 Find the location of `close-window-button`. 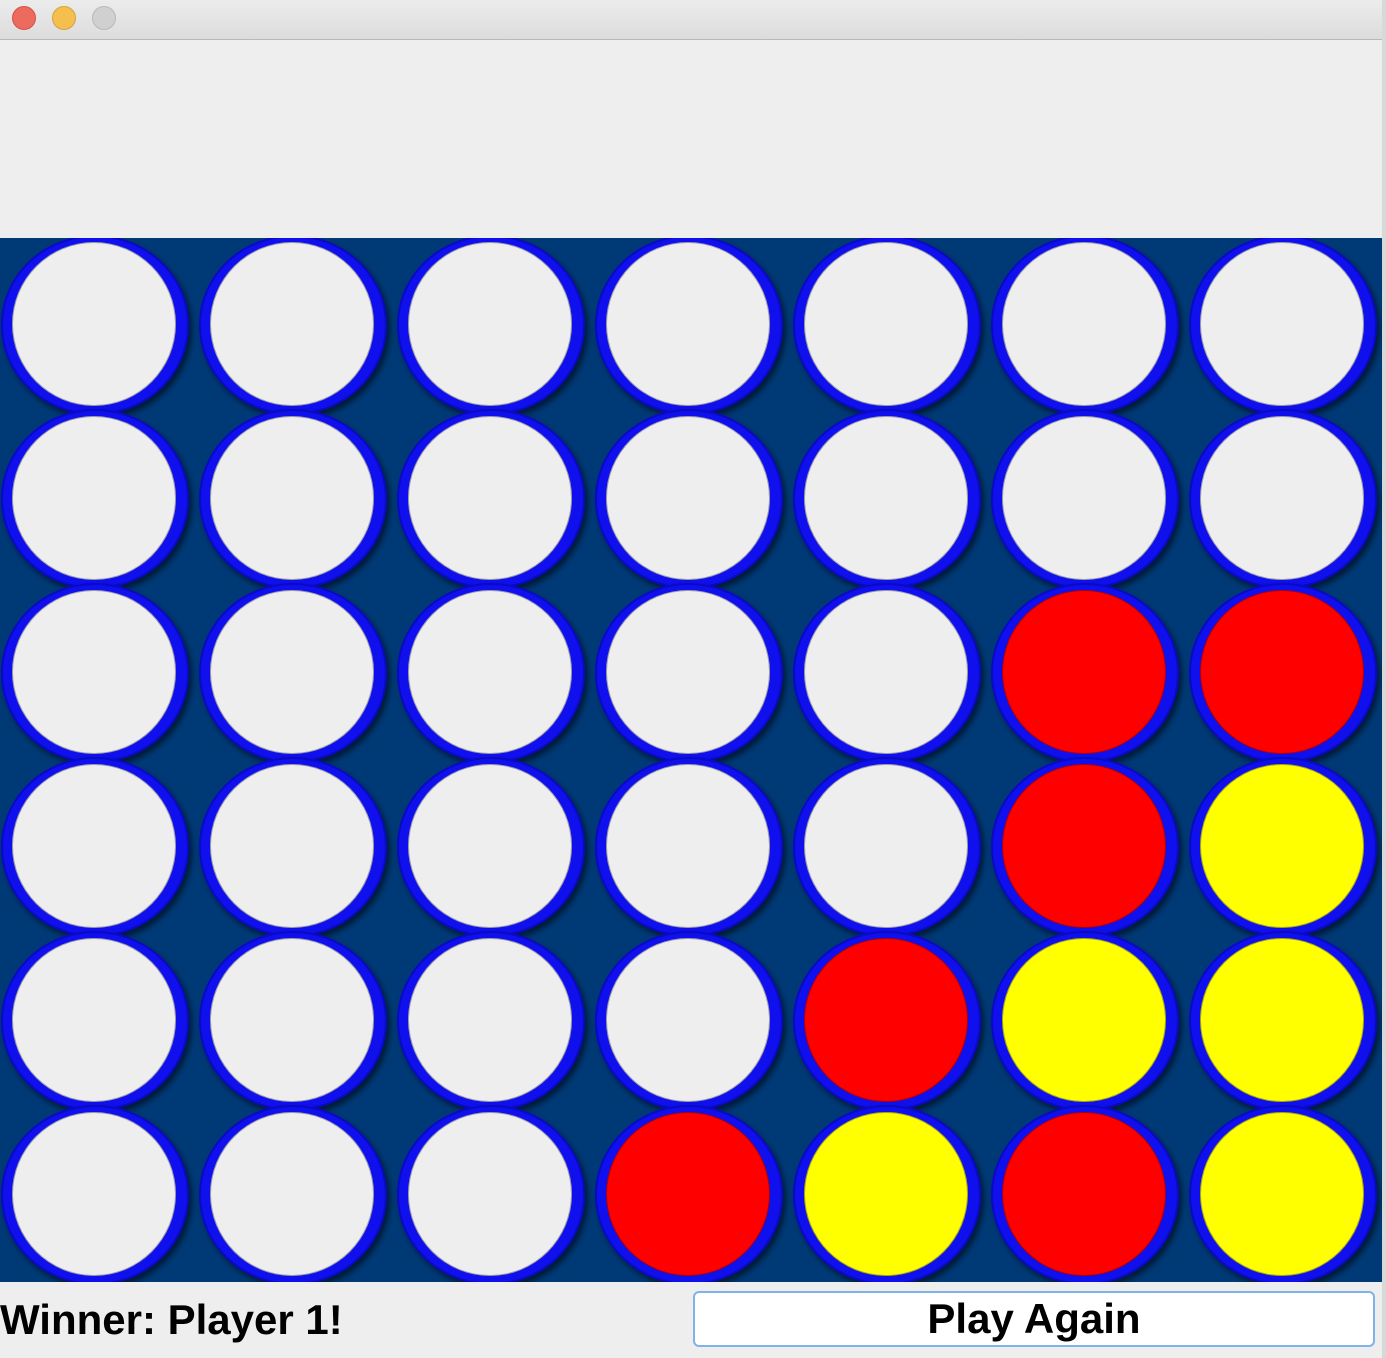

close-window-button is located at coordinates (24, 18).